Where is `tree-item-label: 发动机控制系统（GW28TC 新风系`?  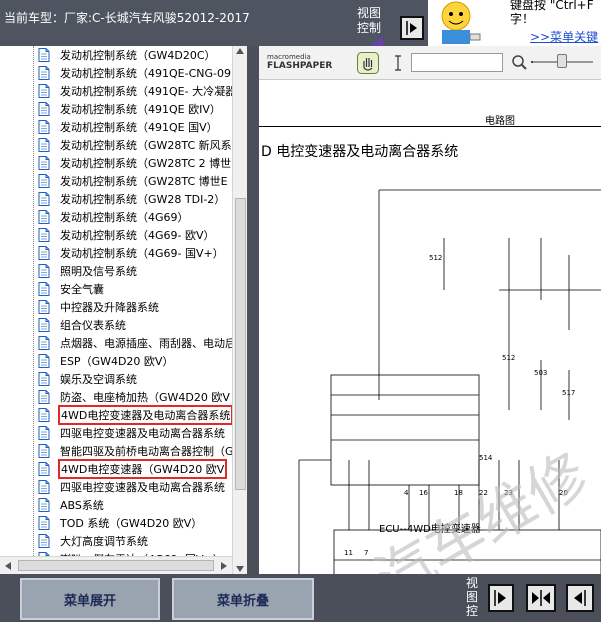
tree-item-label: 发动机控制系统（GW28TC 新风系 is located at coordinates (146, 145).